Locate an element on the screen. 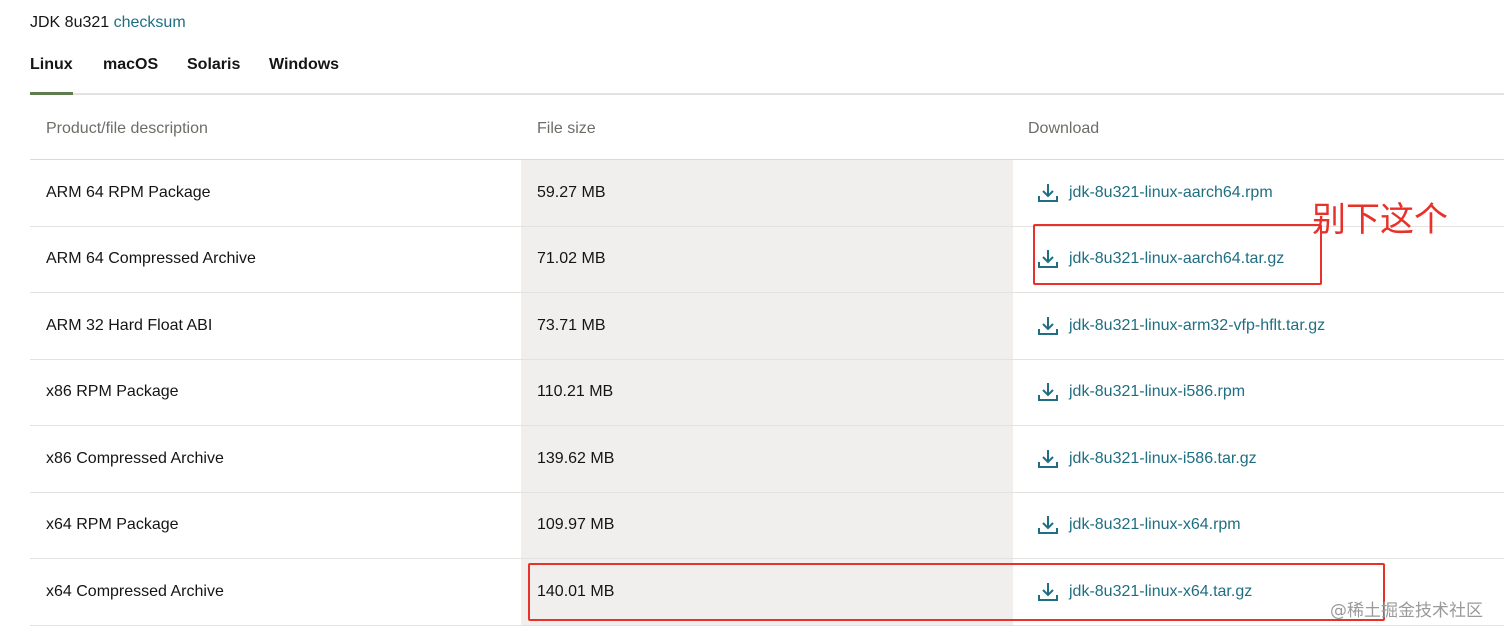 Image resolution: width=1512 pixels, height=637 pixels. download-link: jdk-8u321-linux-aarch64.tar.gz is located at coordinates (1160, 260).